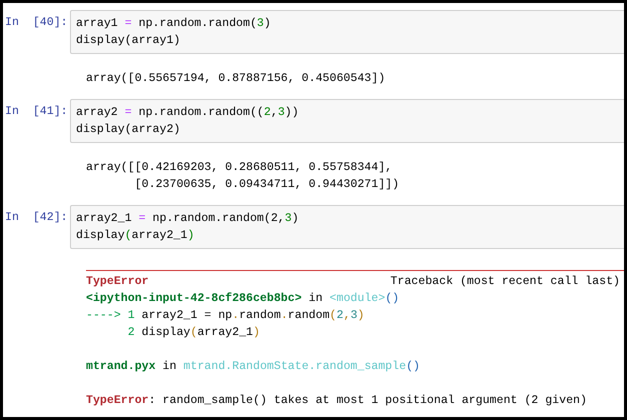 This screenshot has height=420, width=627. What do you see at coordinates (193, 333) in the screenshot?
I see `traceback-line: 2 display(array2_1)` at bounding box center [193, 333].